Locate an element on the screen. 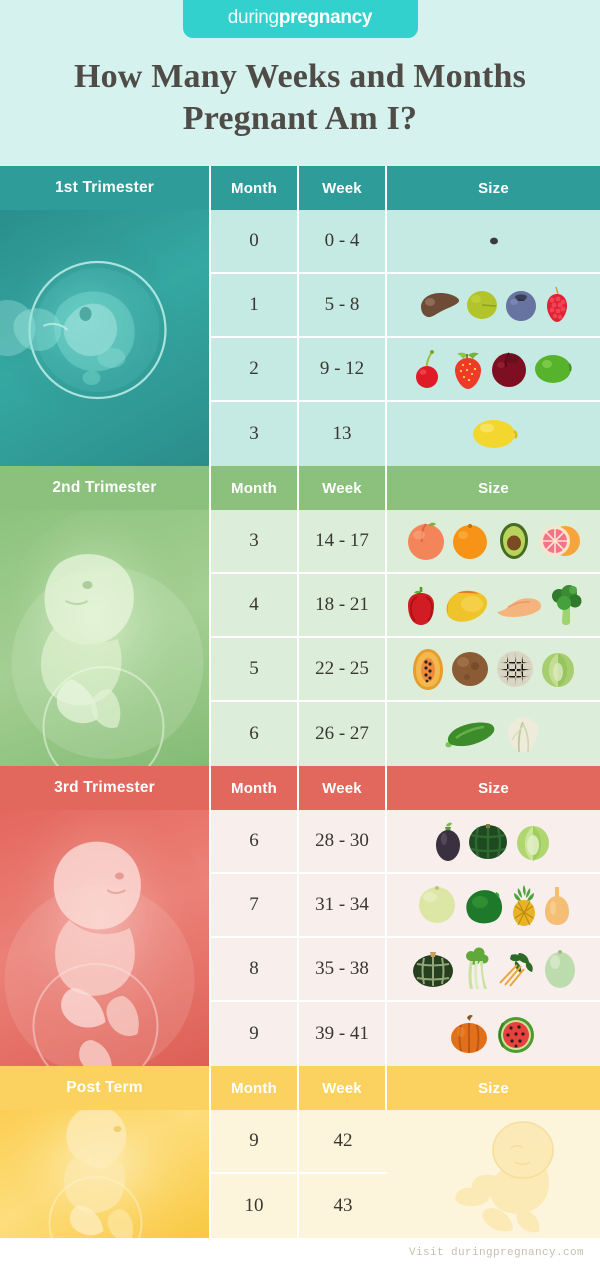  table-row: 00 - 4 is located at coordinates (405, 242).